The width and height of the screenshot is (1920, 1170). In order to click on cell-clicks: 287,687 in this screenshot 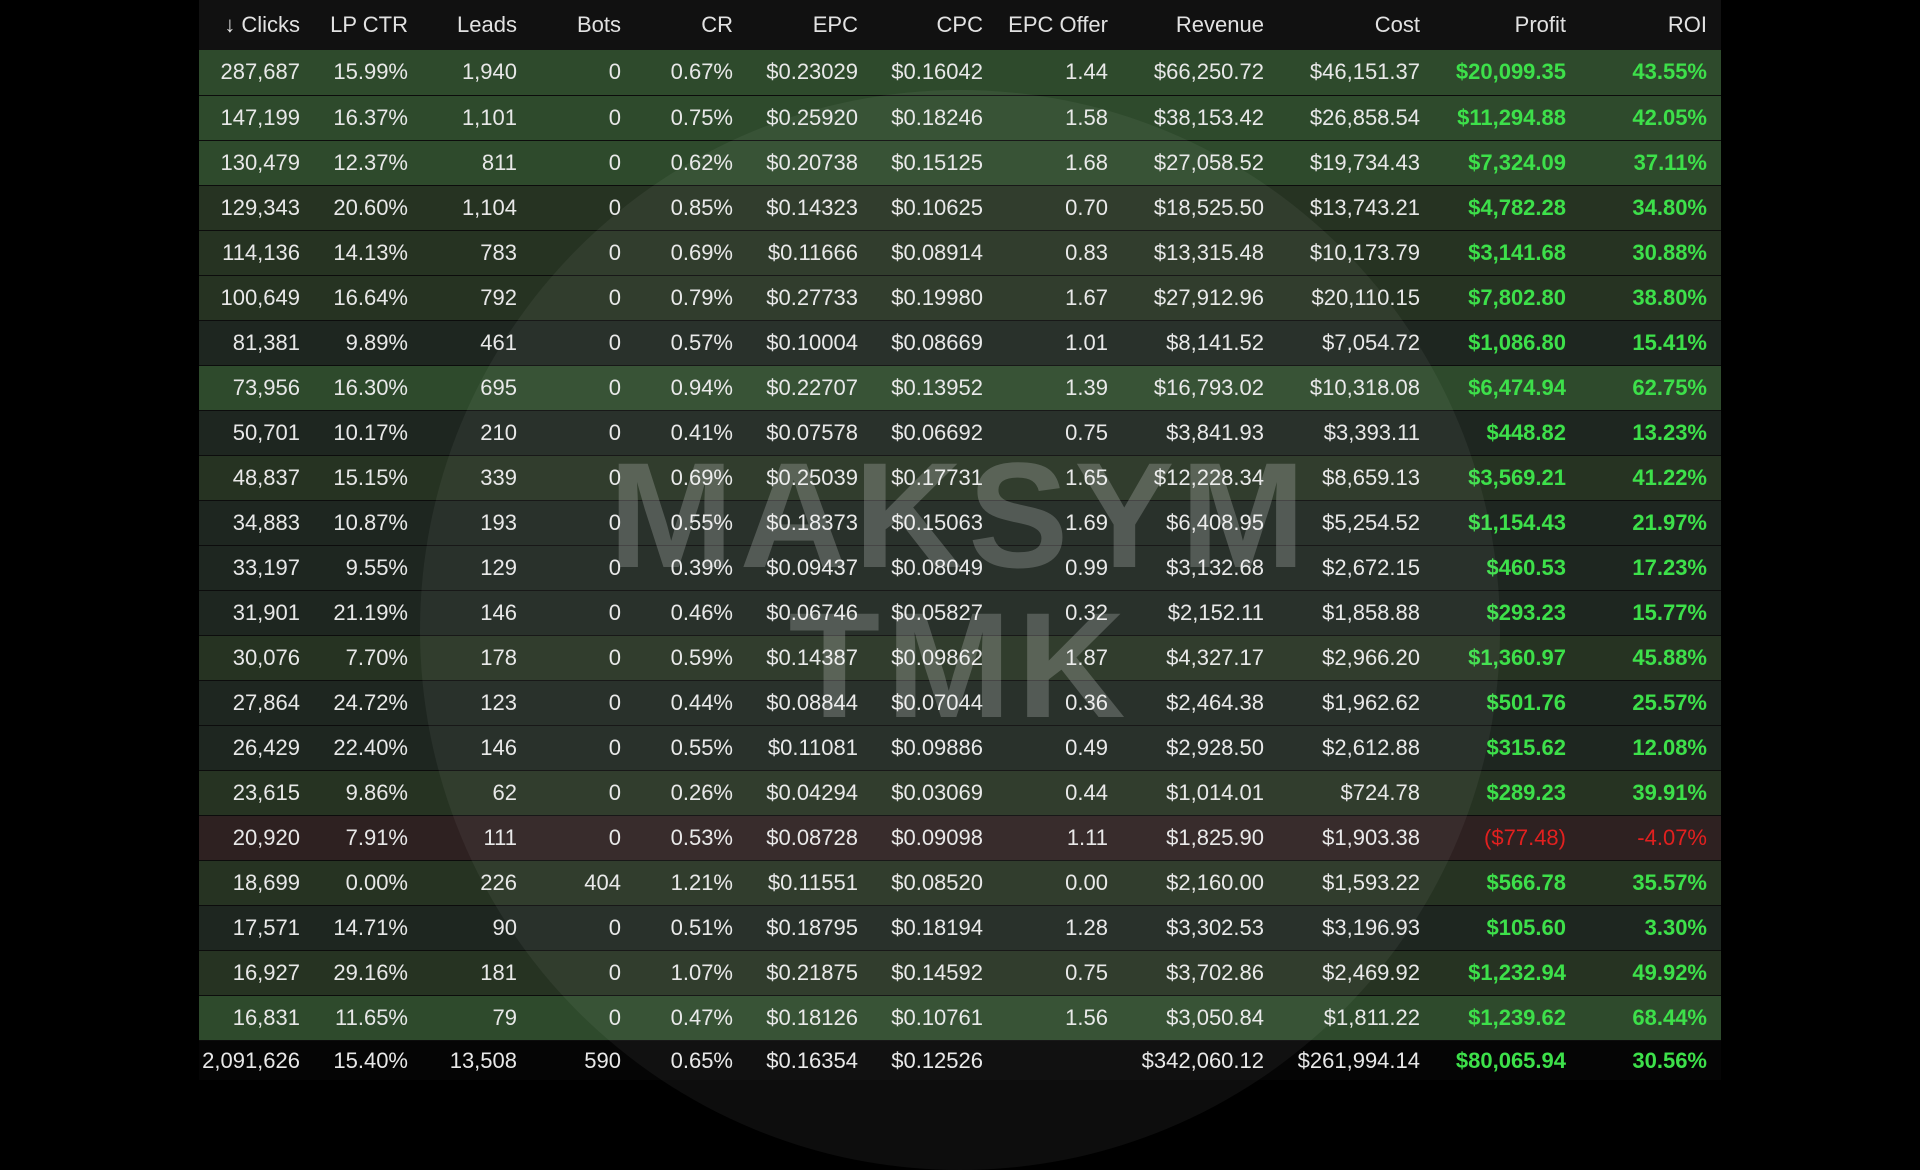, I will do `click(260, 72)`.